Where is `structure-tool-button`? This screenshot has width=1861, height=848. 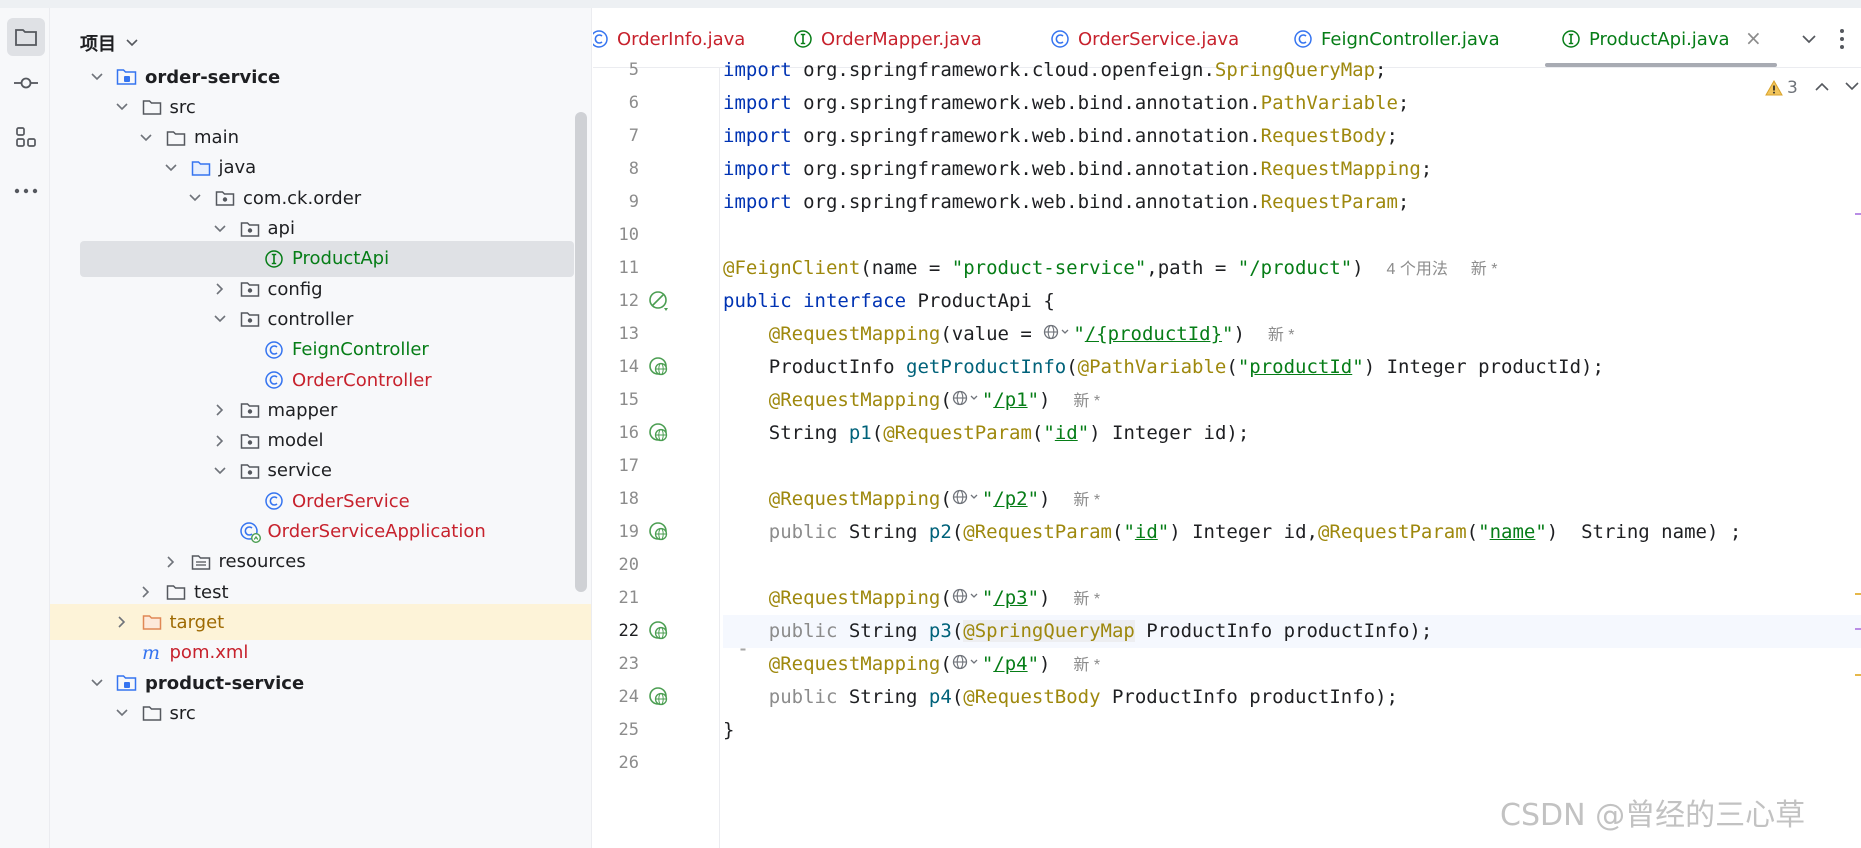 structure-tool-button is located at coordinates (26, 137).